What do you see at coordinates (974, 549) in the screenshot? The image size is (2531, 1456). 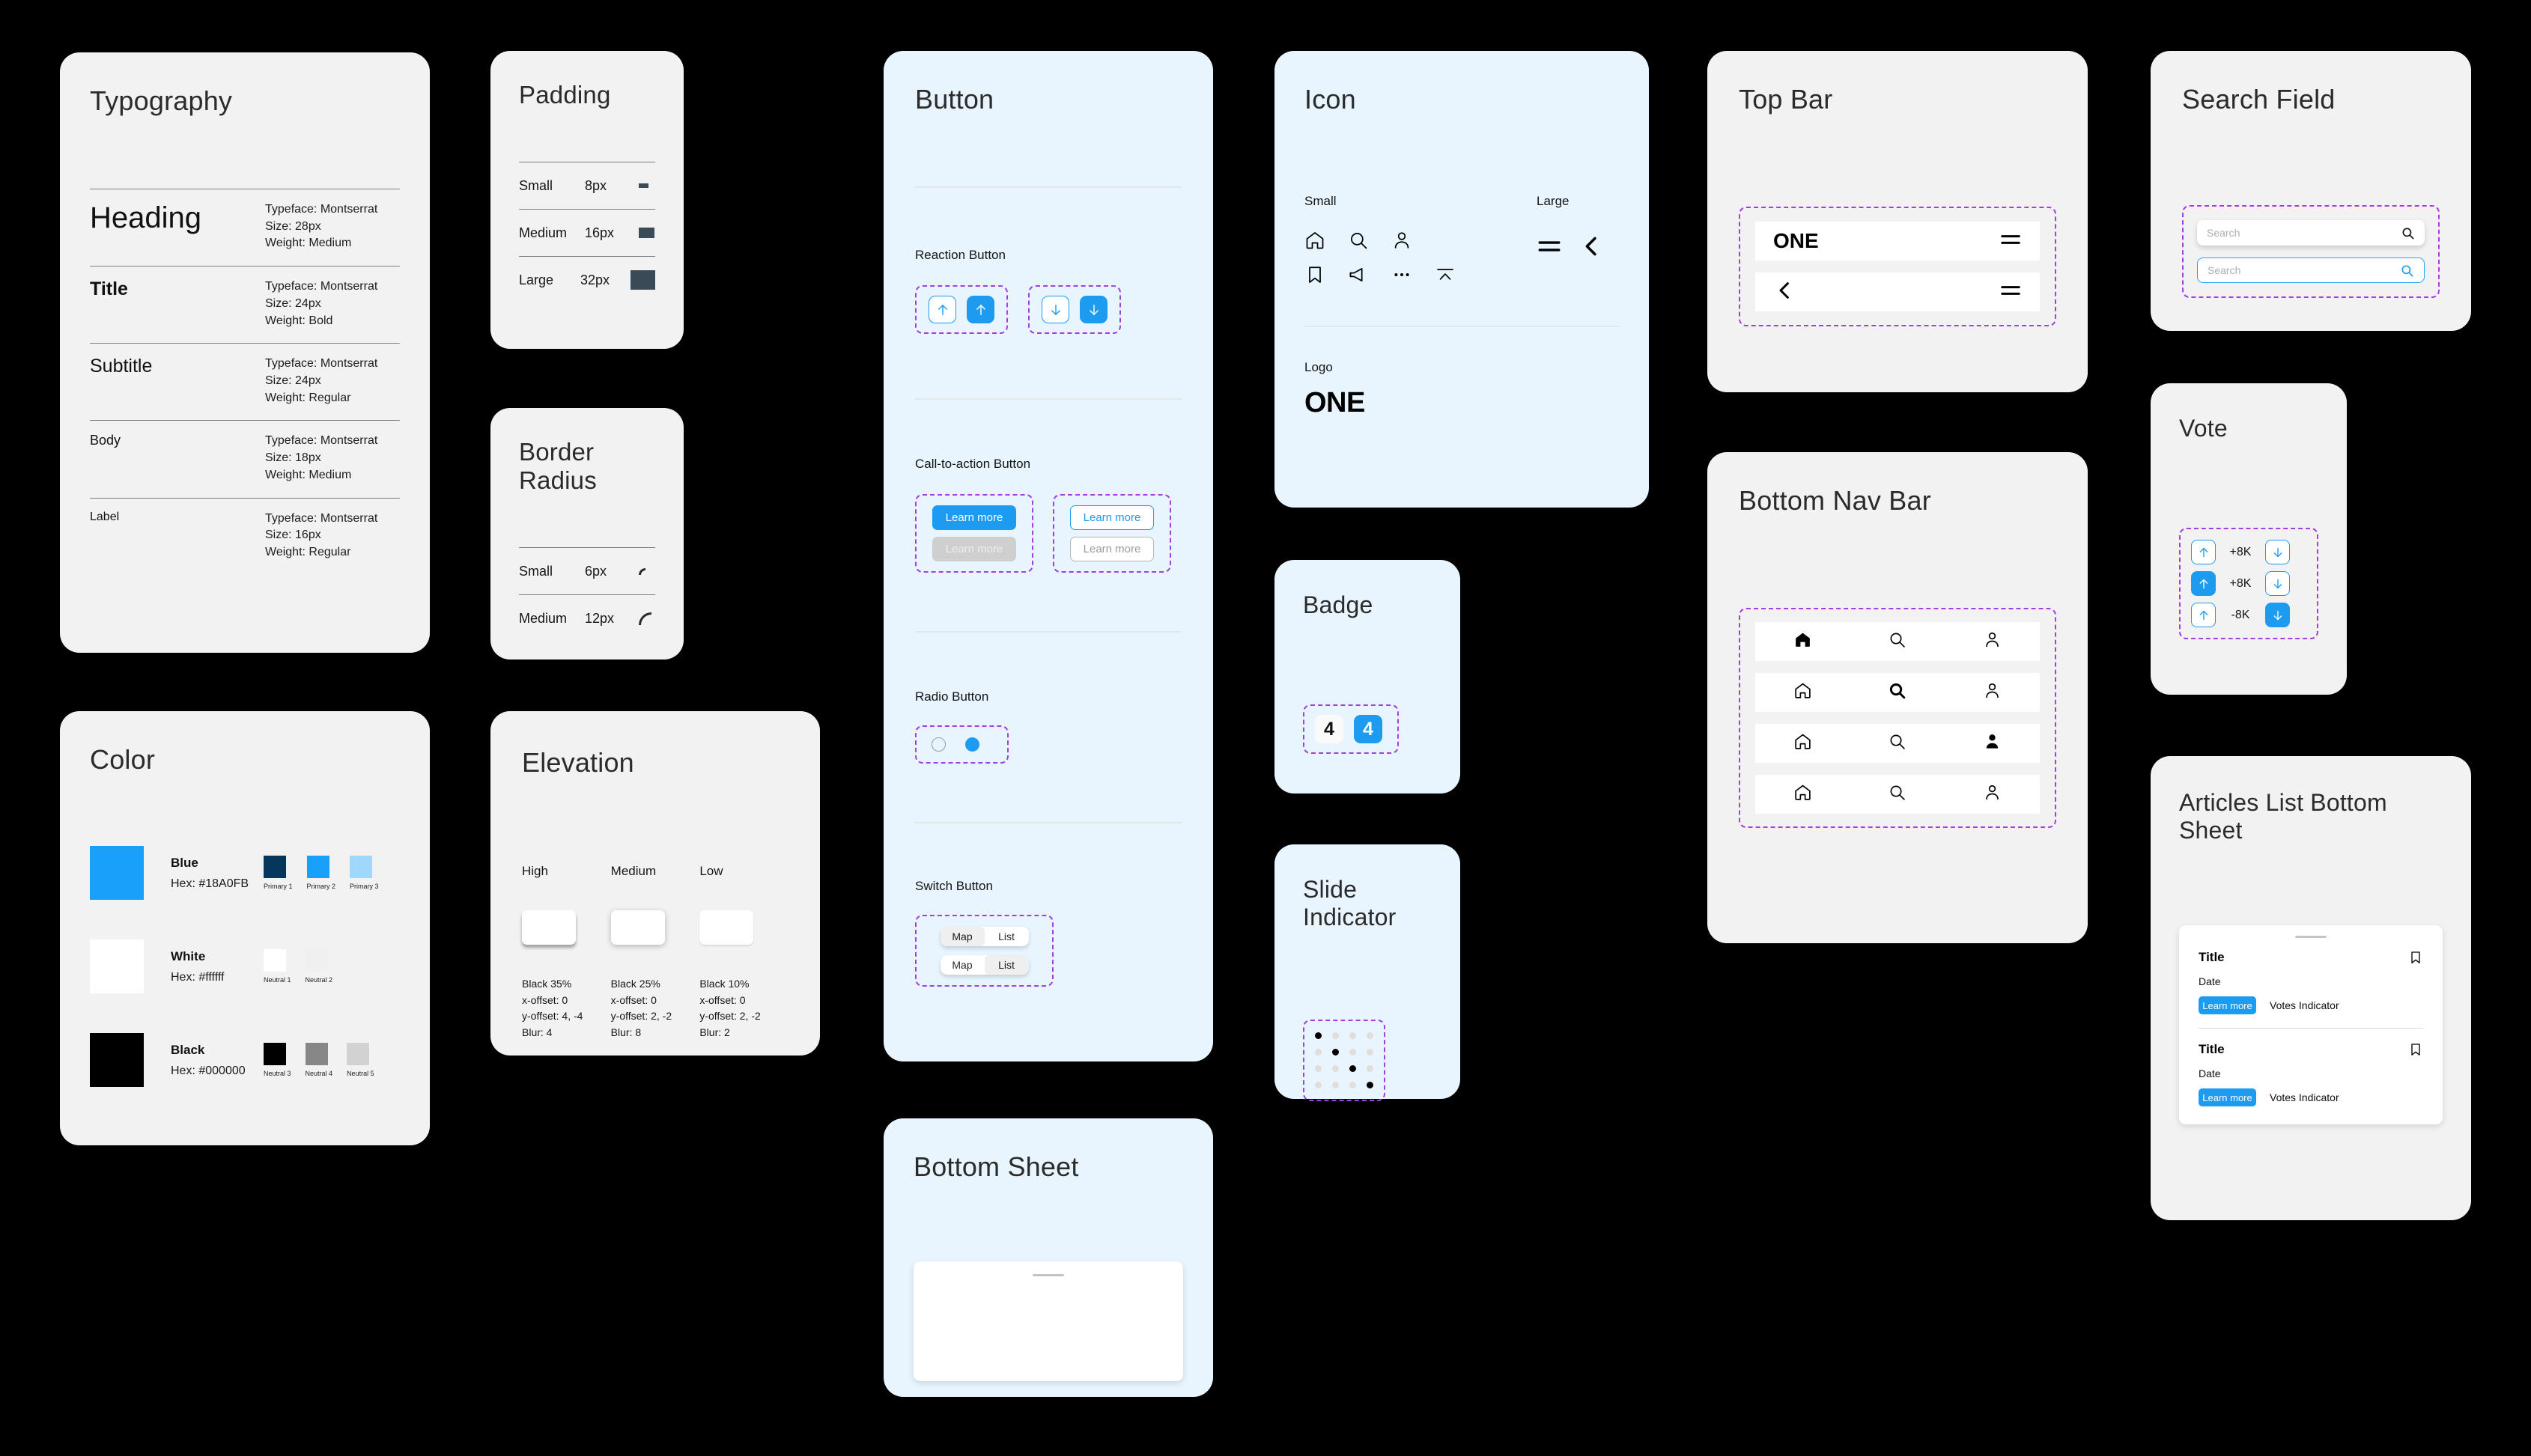 I see `cta-button-disabled: Learn more` at bounding box center [974, 549].